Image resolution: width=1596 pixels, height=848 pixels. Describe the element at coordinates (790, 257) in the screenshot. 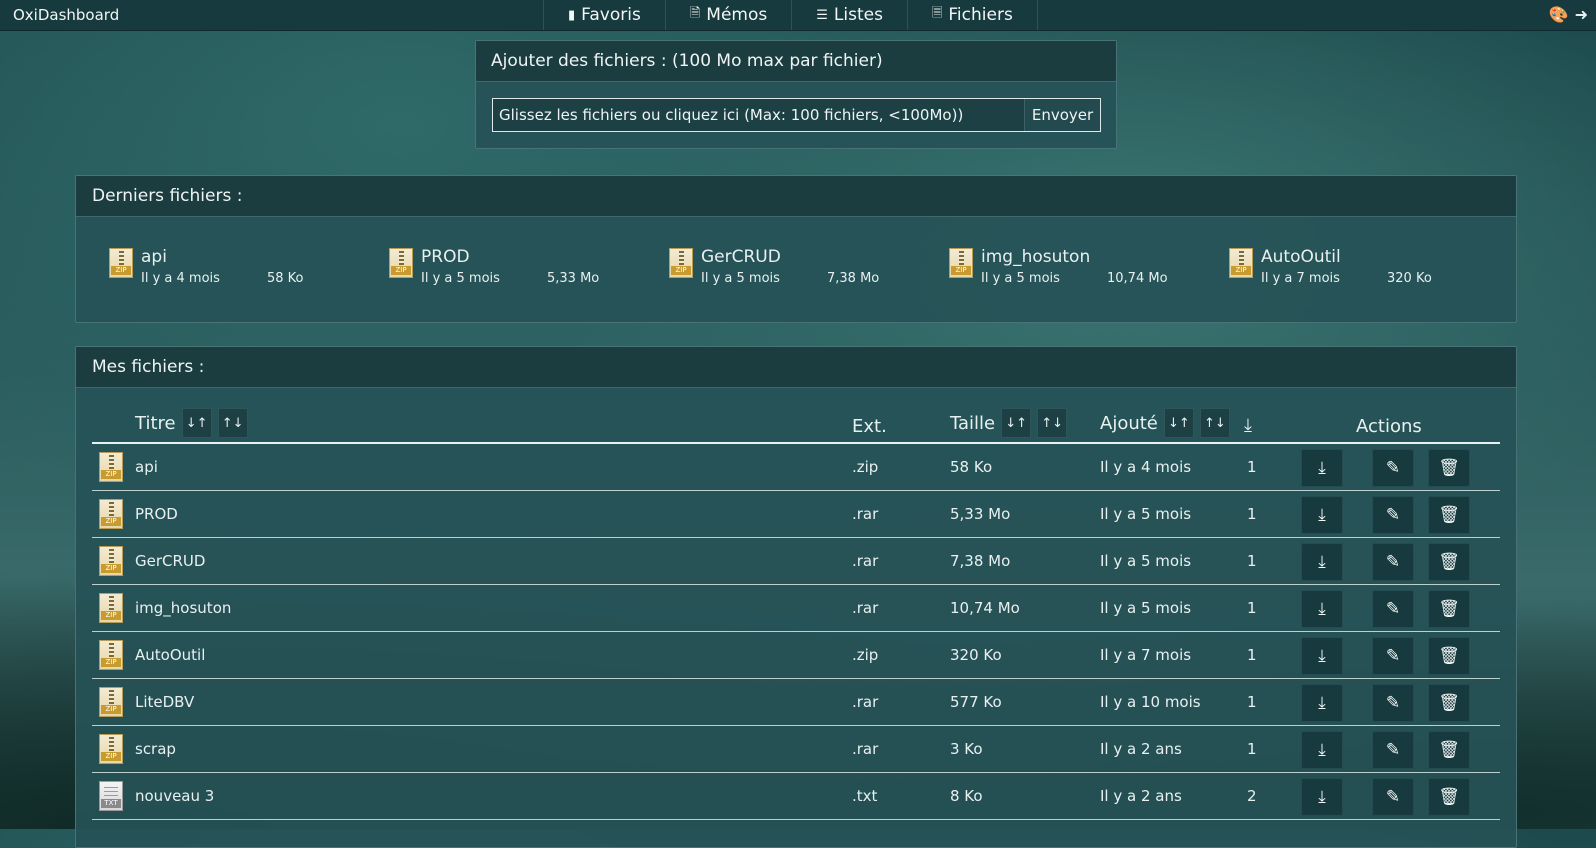

I see `recent-file-name: GerCRUD` at that location.